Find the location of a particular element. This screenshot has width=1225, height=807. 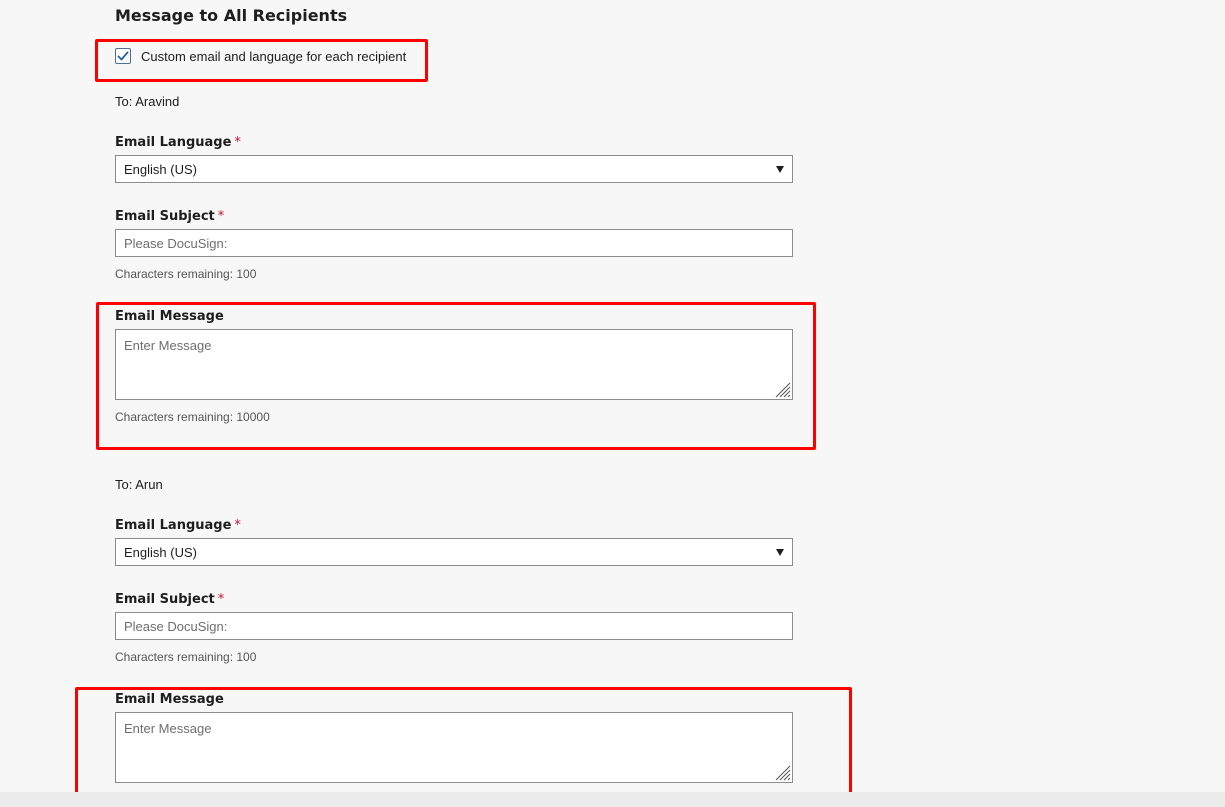

custom-email-checkbox is located at coordinates (123, 56).